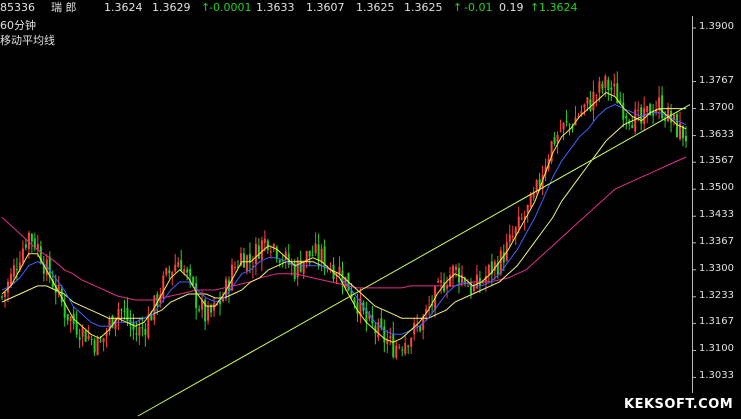  Describe the element at coordinates (458, 7) in the screenshot. I see `up-arrow-icon: ↑` at that location.